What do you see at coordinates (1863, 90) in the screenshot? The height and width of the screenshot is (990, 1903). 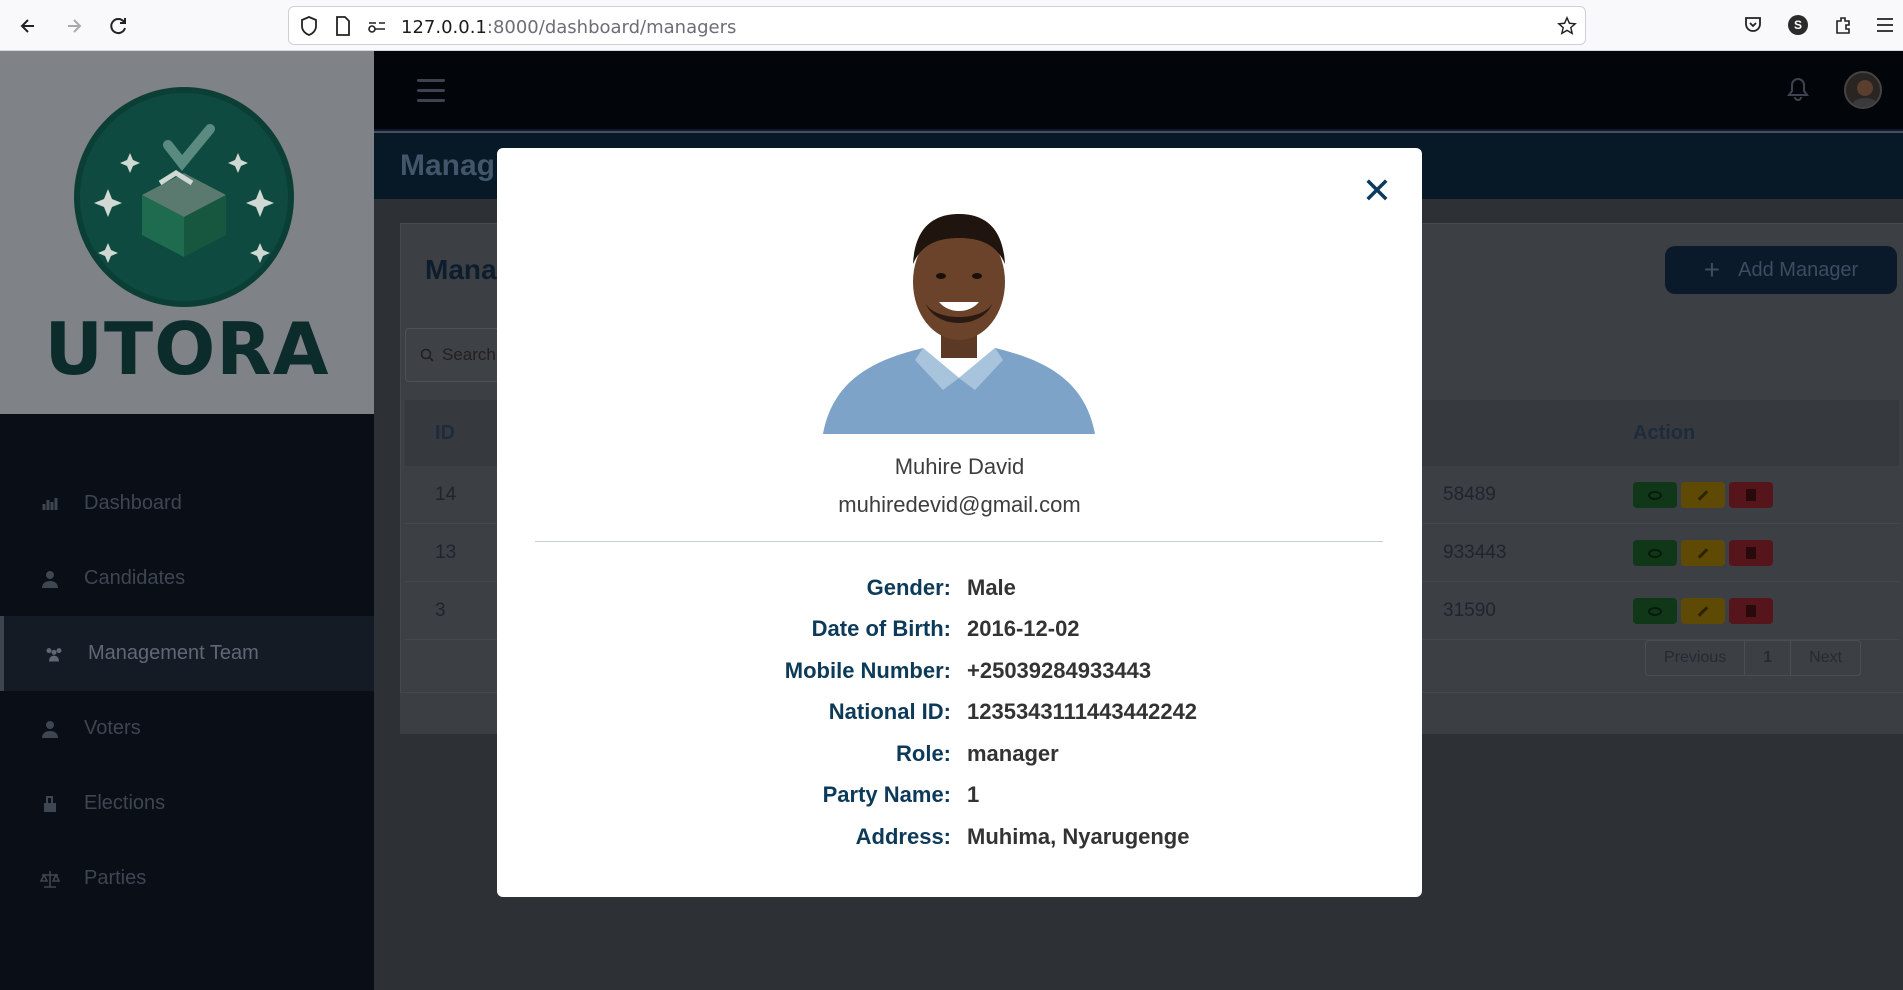 I see `user-avatar` at bounding box center [1863, 90].